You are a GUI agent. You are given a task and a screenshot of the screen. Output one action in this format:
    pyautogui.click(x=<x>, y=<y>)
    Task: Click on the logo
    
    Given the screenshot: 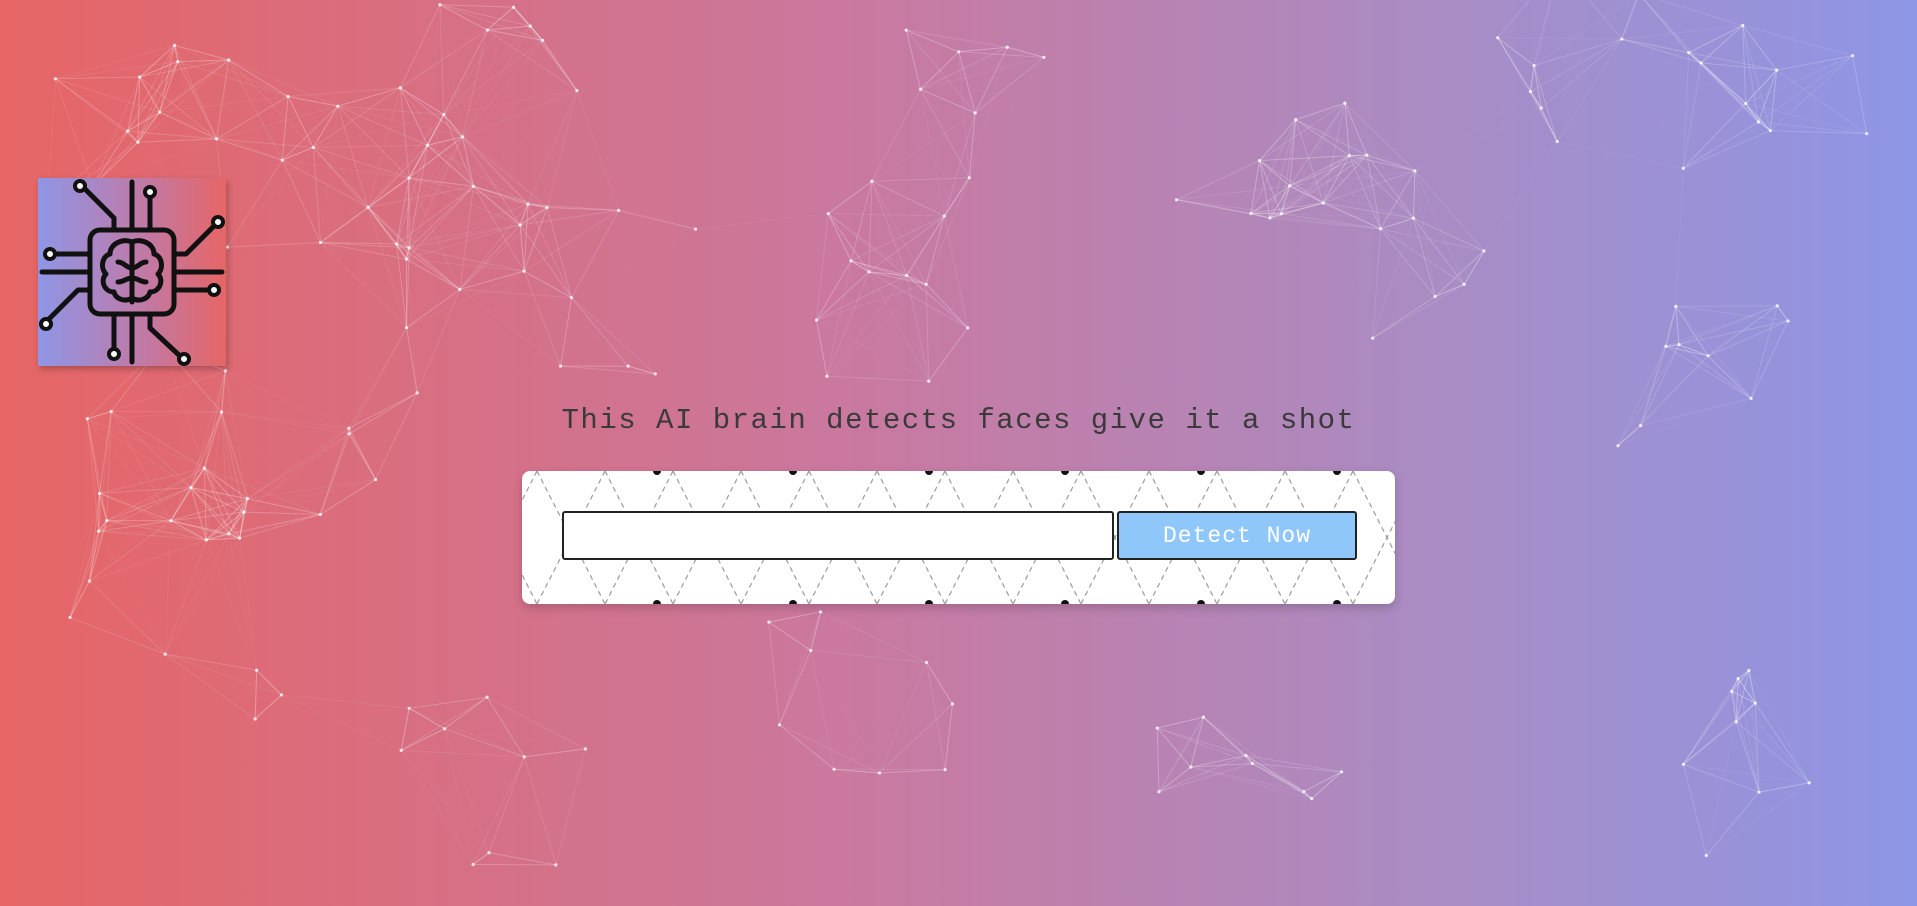 What is the action you would take?
    pyautogui.click(x=132, y=272)
    